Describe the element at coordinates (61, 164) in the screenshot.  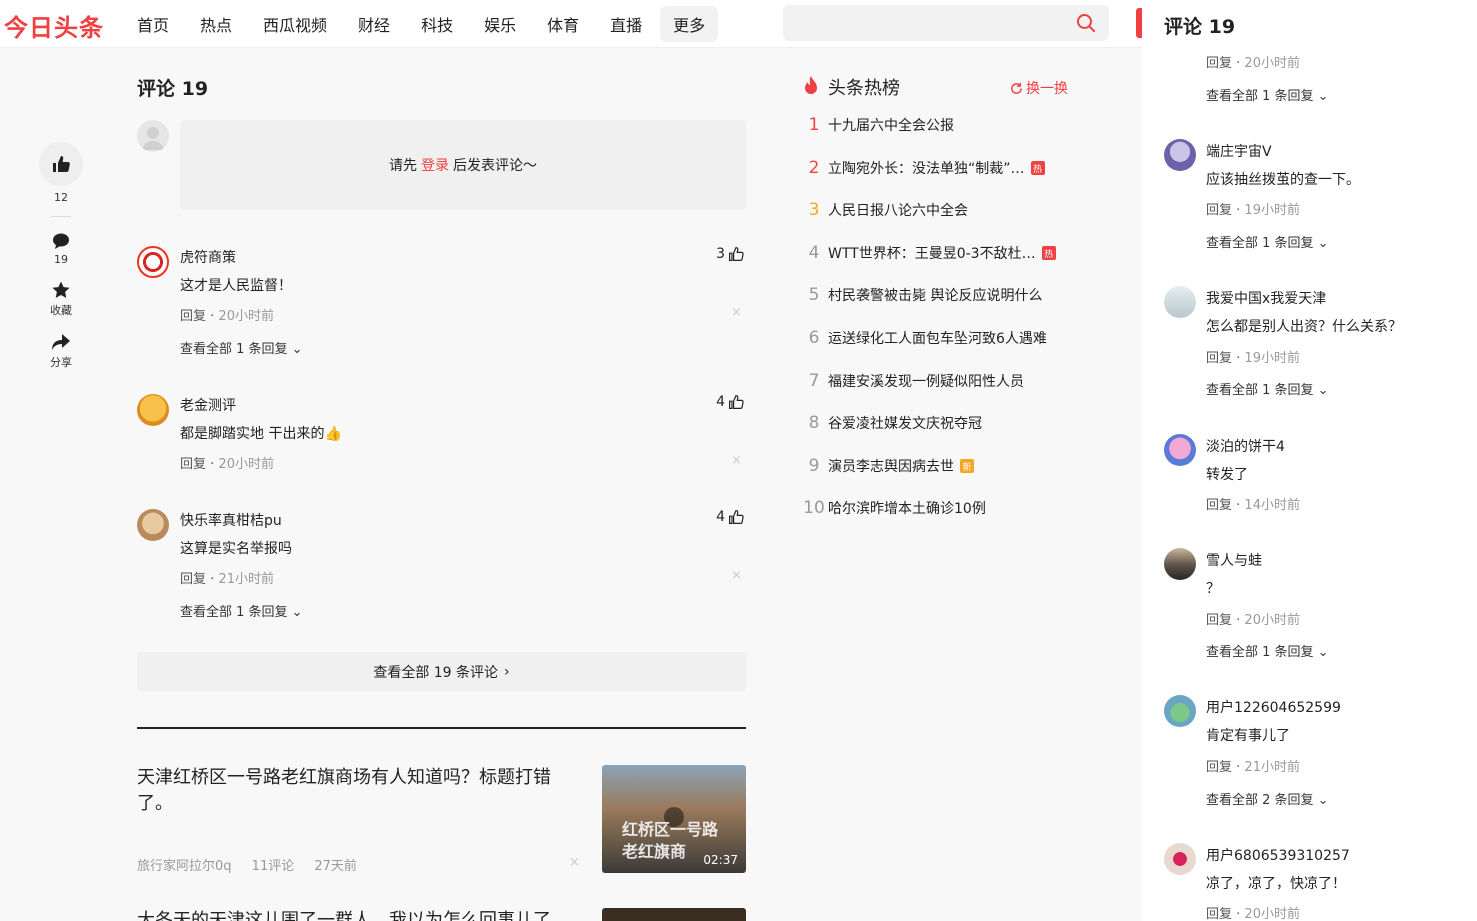
I see `like-button` at that location.